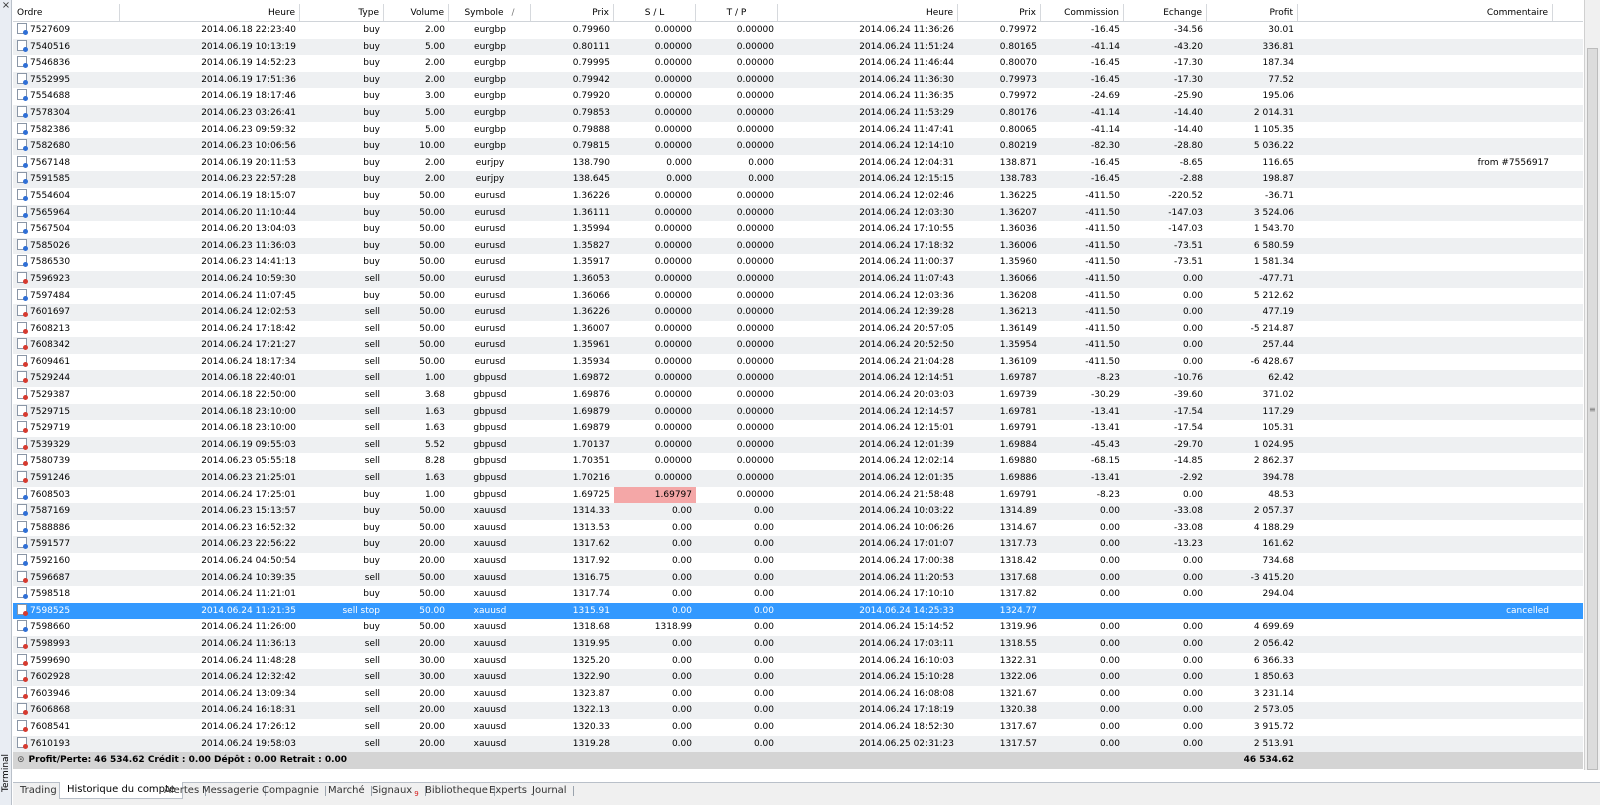 The image size is (1600, 805). Describe the element at coordinates (737, 12) in the screenshot. I see `column-header: T / P` at that location.